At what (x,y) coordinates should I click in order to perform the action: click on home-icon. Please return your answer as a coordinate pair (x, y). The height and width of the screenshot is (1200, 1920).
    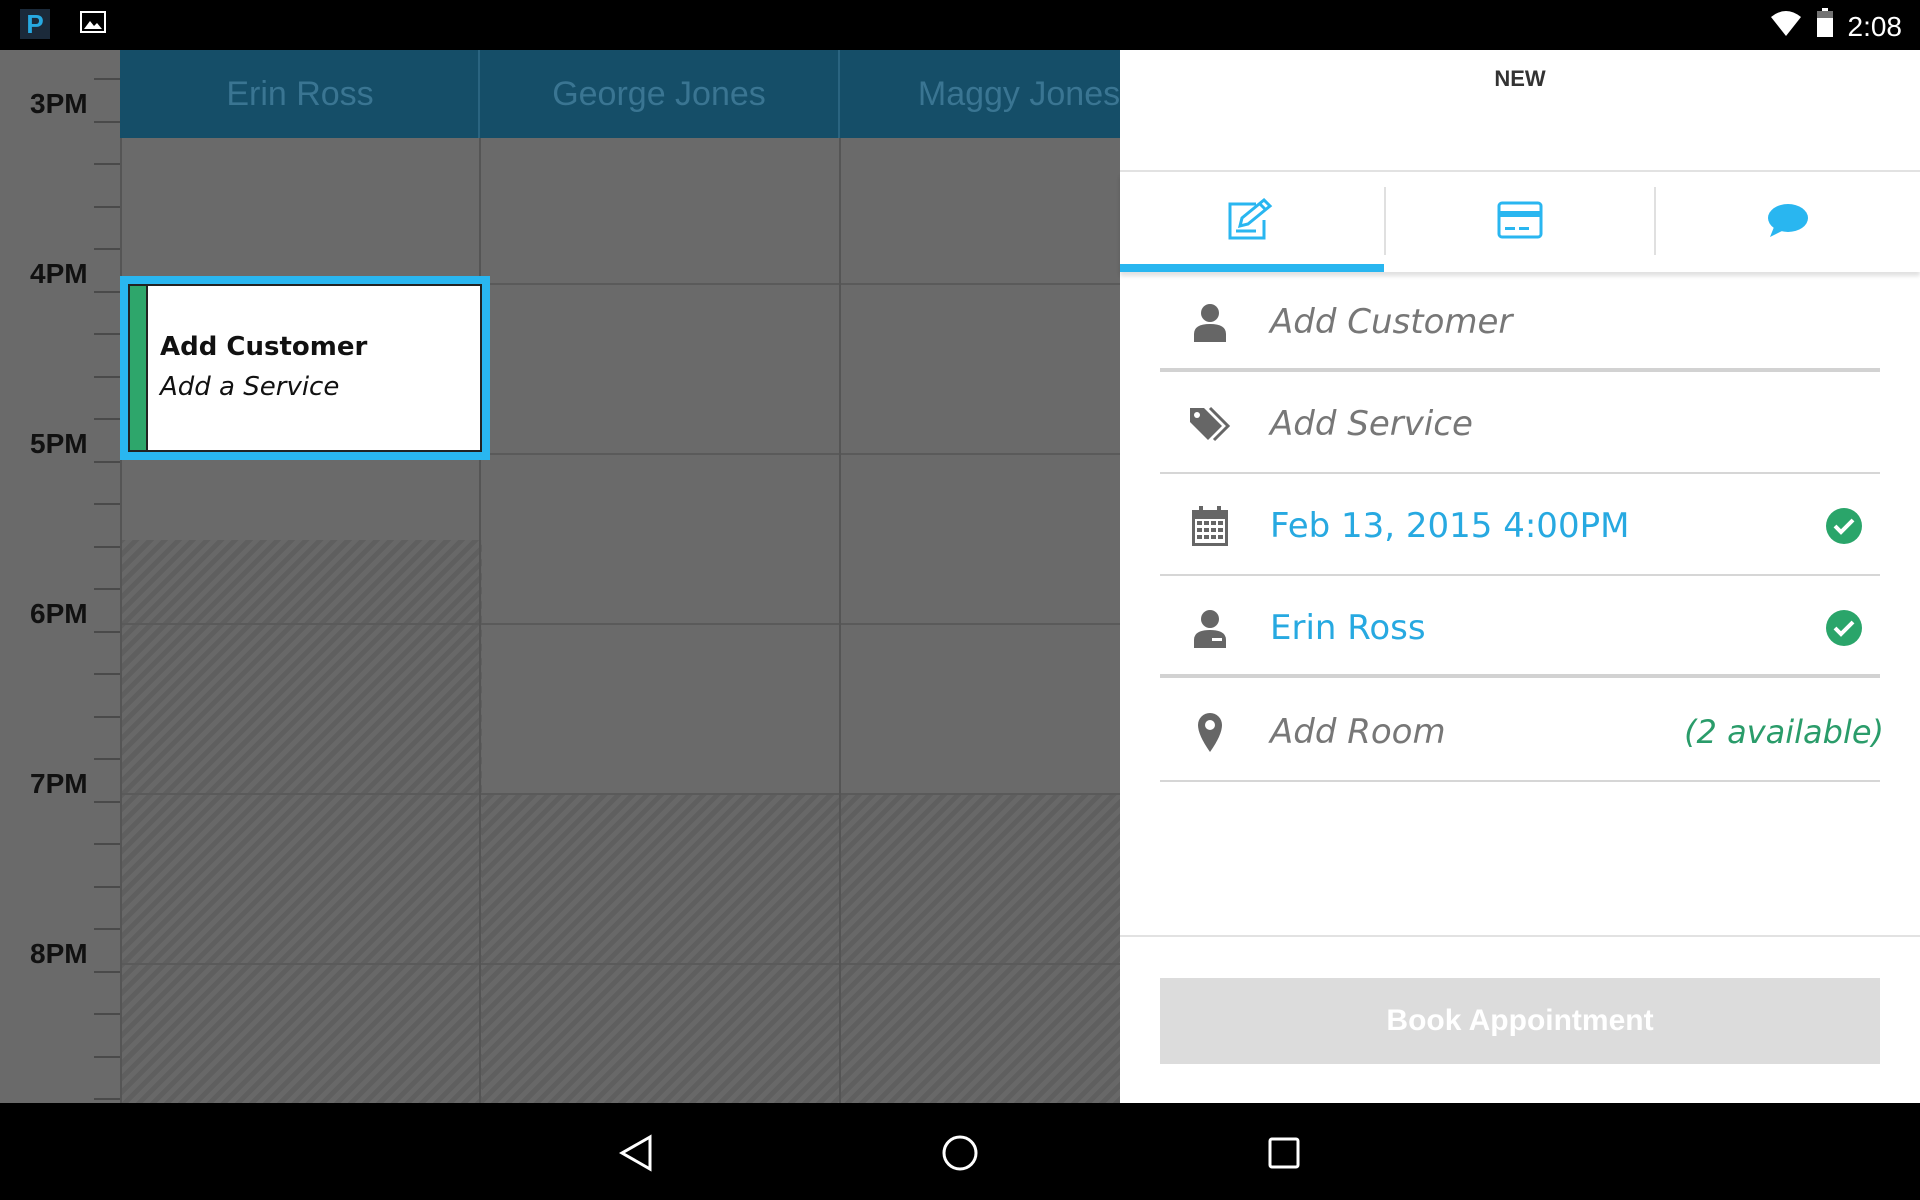
    Looking at the image, I should click on (960, 1153).